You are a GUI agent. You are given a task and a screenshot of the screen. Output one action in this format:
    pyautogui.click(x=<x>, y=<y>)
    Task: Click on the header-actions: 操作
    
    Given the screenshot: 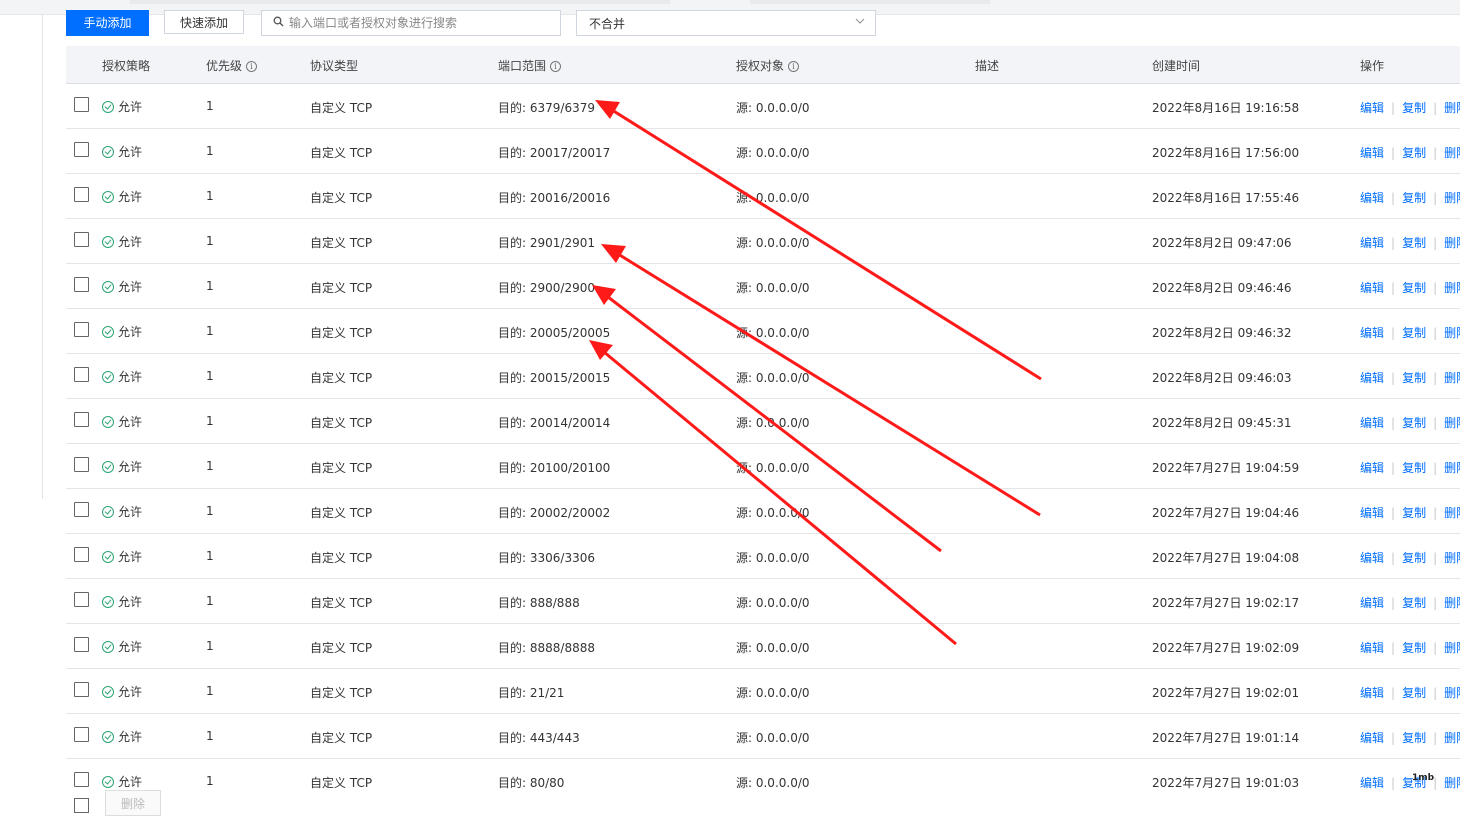 What is the action you would take?
    pyautogui.click(x=1372, y=66)
    